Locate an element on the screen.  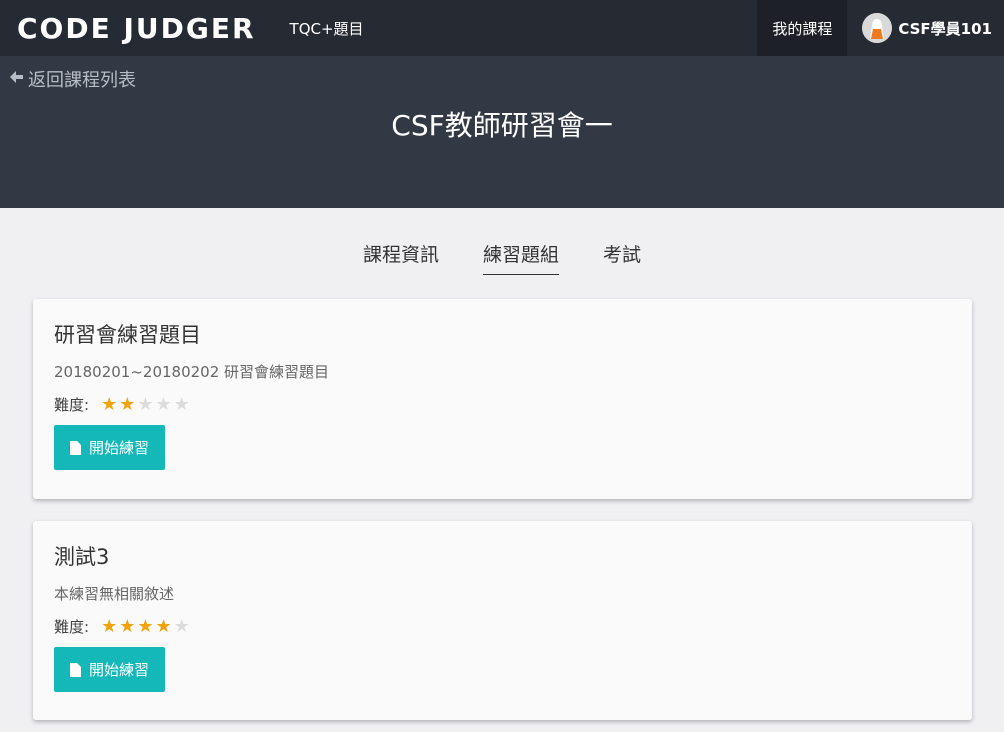
arrow-left-icon is located at coordinates (16, 79).